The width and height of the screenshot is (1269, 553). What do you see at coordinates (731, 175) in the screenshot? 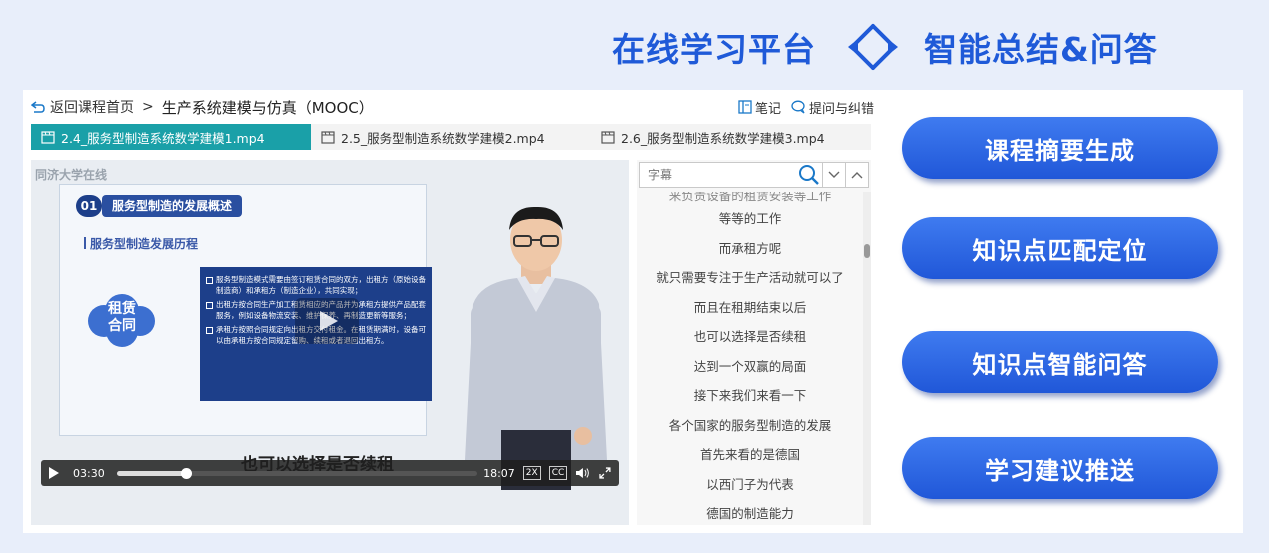
I see `subtitle-search-input` at bounding box center [731, 175].